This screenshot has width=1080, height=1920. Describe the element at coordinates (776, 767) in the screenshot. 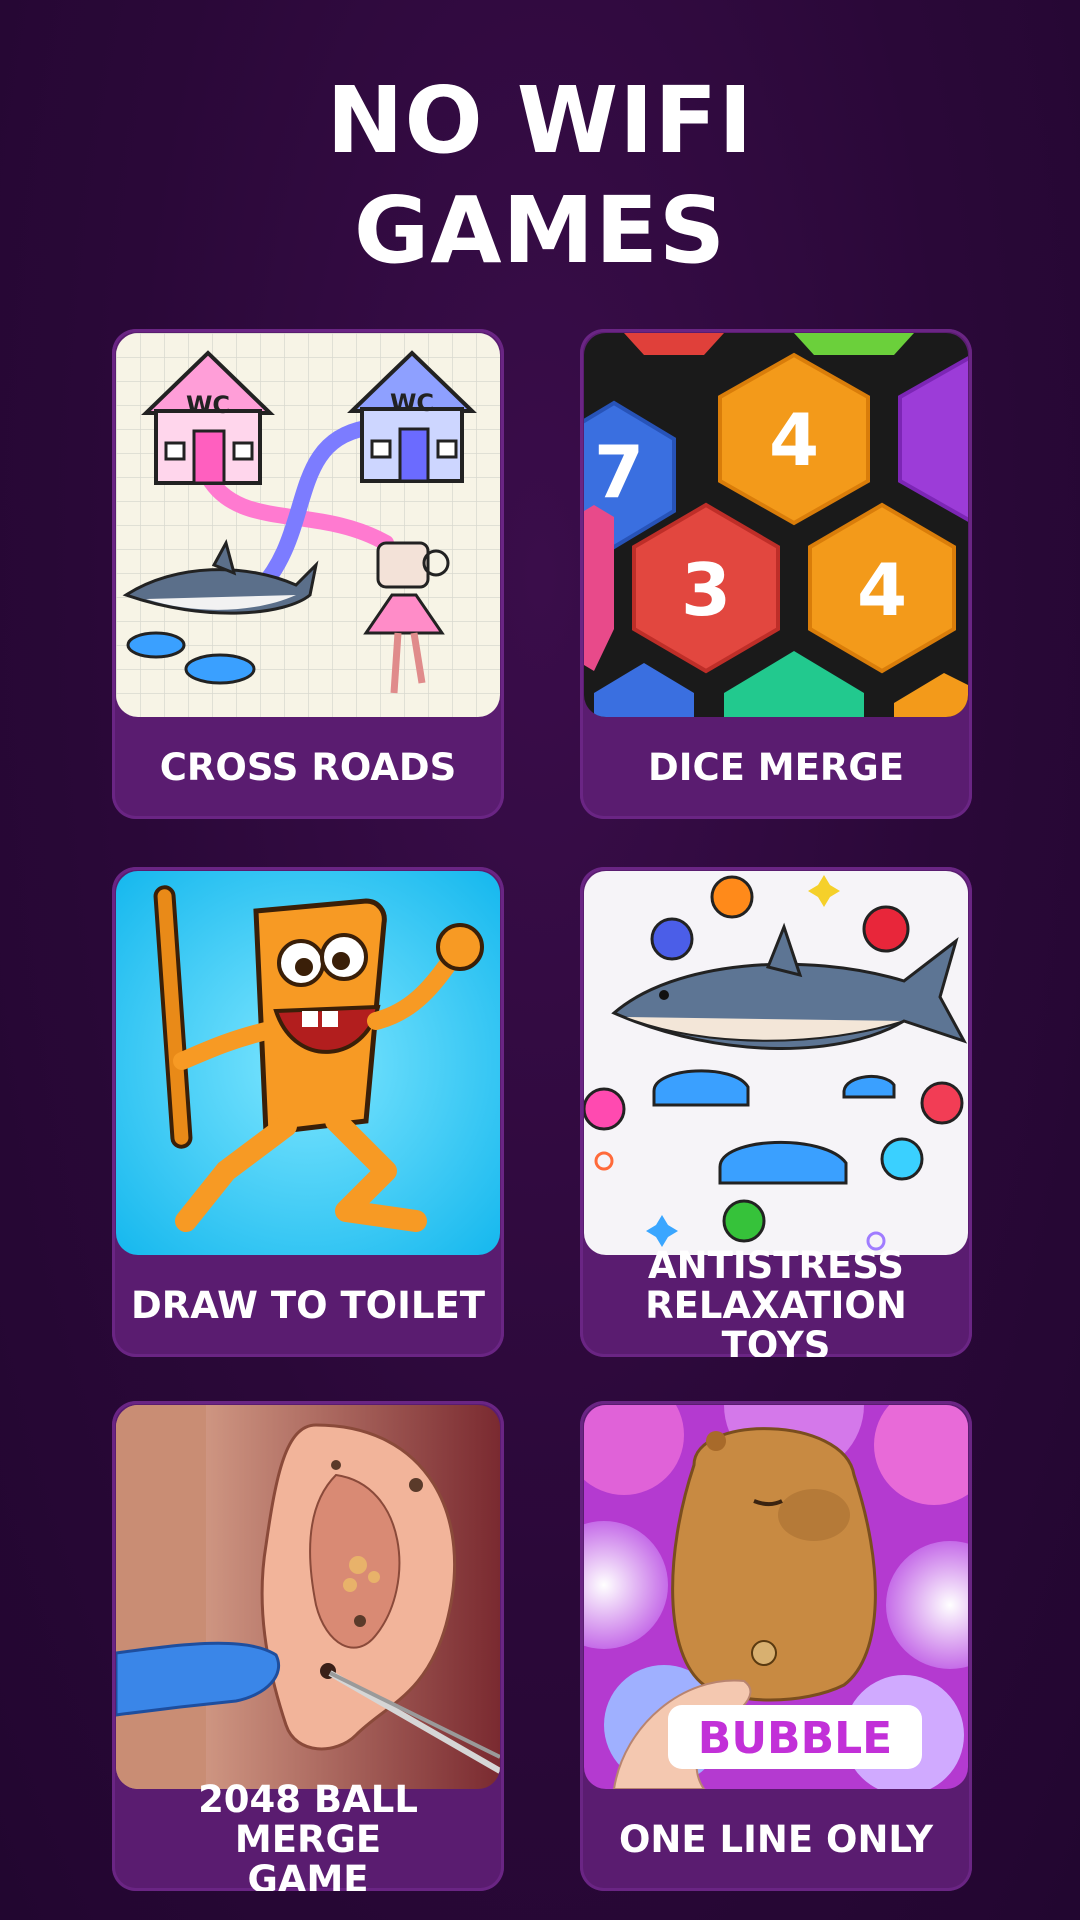

I see `game-title: DICE MERGE` at that location.